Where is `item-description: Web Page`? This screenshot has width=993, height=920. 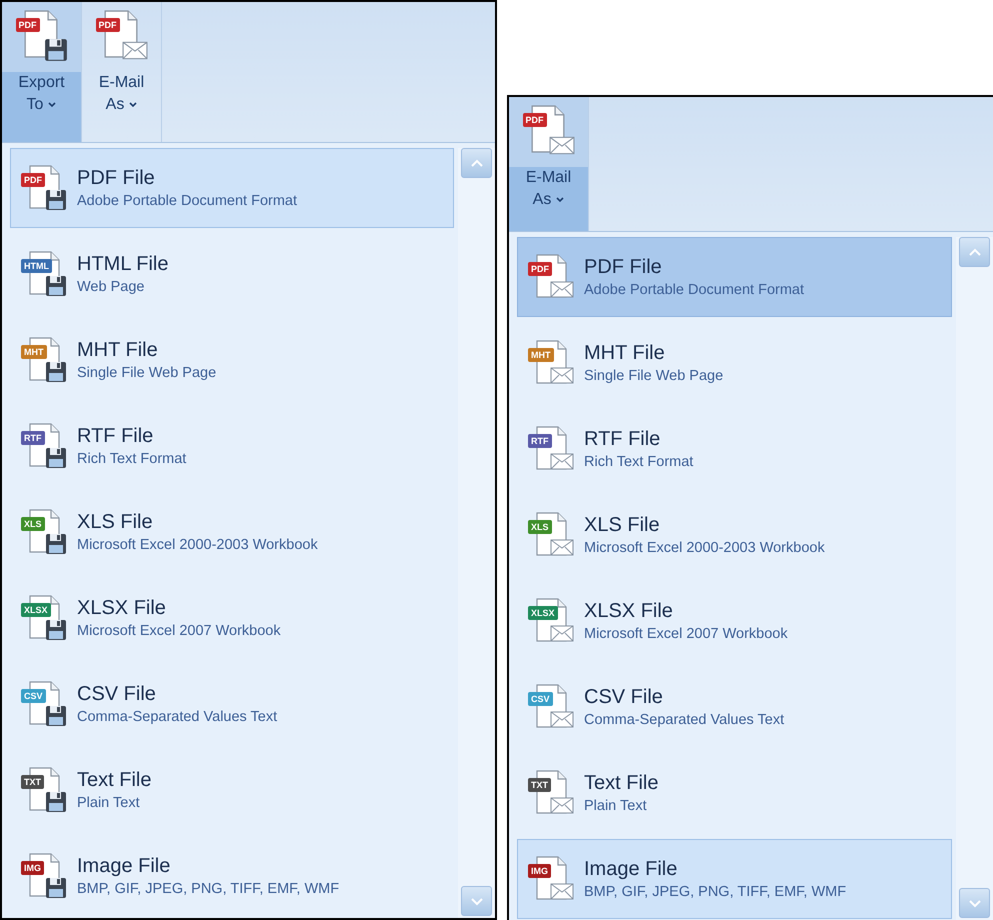
item-description: Web Page is located at coordinates (111, 287).